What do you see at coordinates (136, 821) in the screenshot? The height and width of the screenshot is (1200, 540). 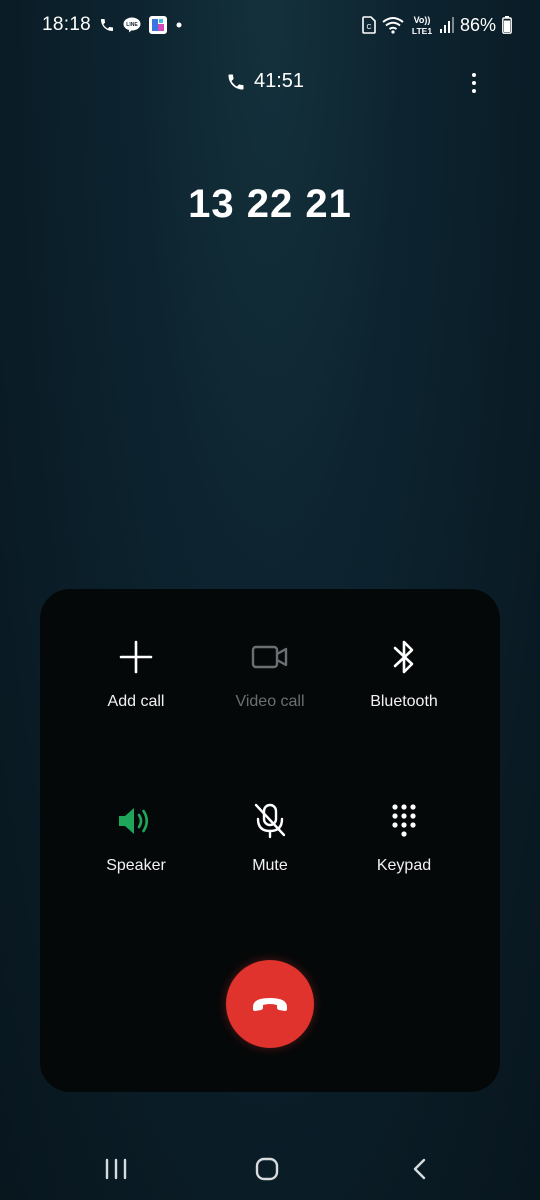 I see `speaker-icon` at bounding box center [136, 821].